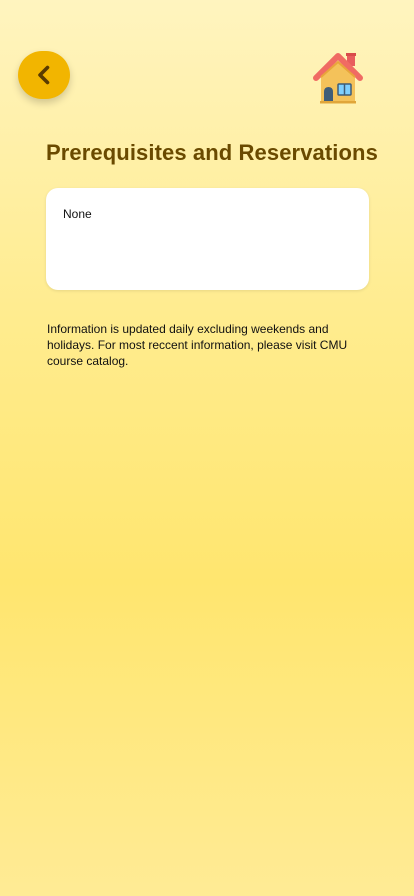 This screenshot has width=414, height=896. I want to click on top-bar, so click(207, 60).